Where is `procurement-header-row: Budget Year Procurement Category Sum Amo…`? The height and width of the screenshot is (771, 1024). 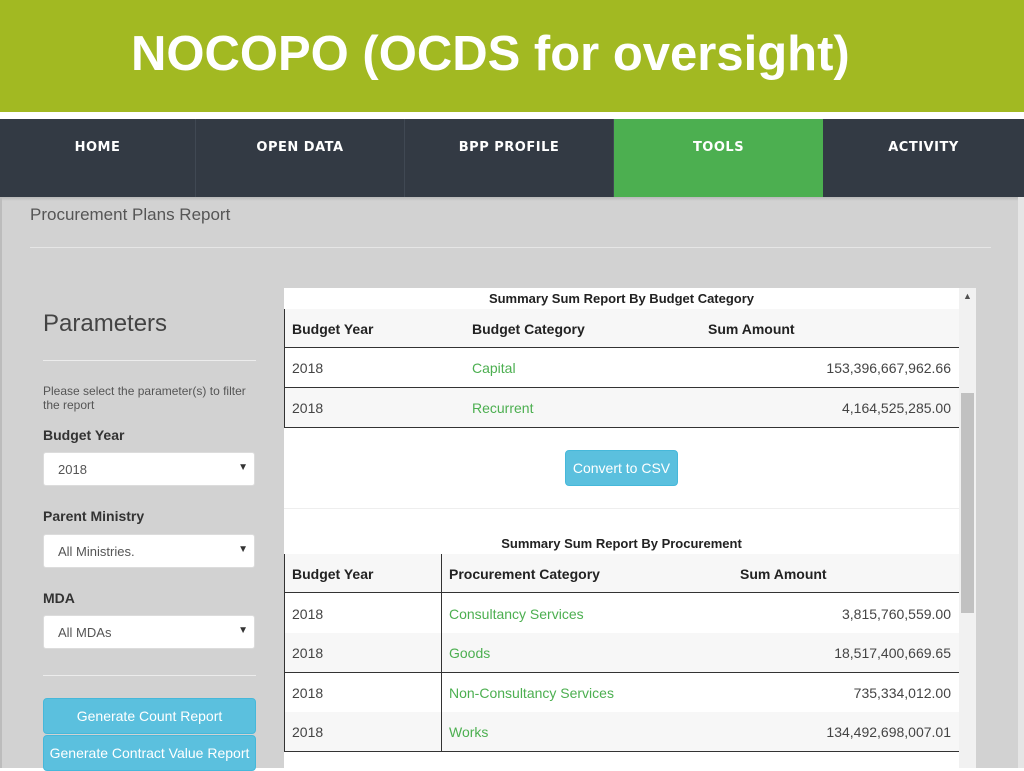 procurement-header-row: Budget Year Procurement Category Sum Amo… is located at coordinates (621, 573).